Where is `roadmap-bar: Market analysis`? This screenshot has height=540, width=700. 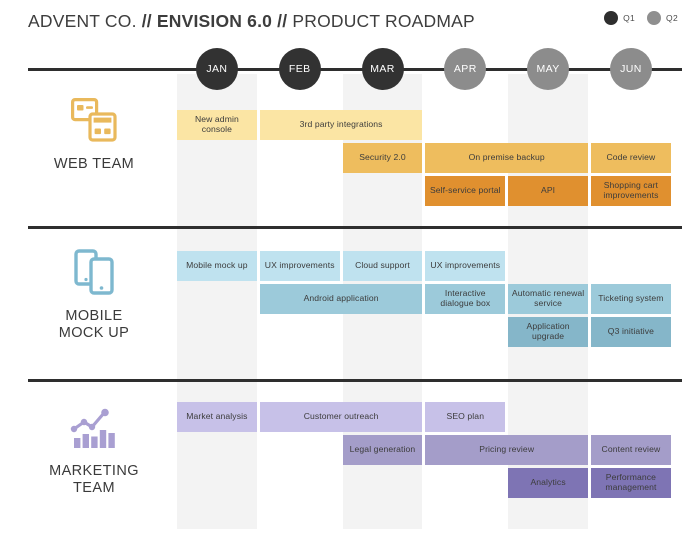 roadmap-bar: Market analysis is located at coordinates (217, 417).